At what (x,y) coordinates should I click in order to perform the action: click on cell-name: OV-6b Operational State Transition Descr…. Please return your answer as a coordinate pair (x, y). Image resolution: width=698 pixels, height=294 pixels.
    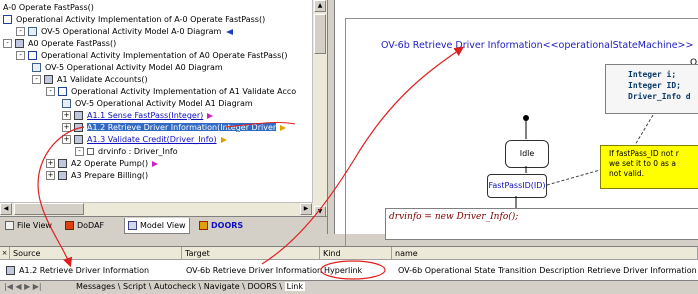
    Looking at the image, I should click on (547, 270).